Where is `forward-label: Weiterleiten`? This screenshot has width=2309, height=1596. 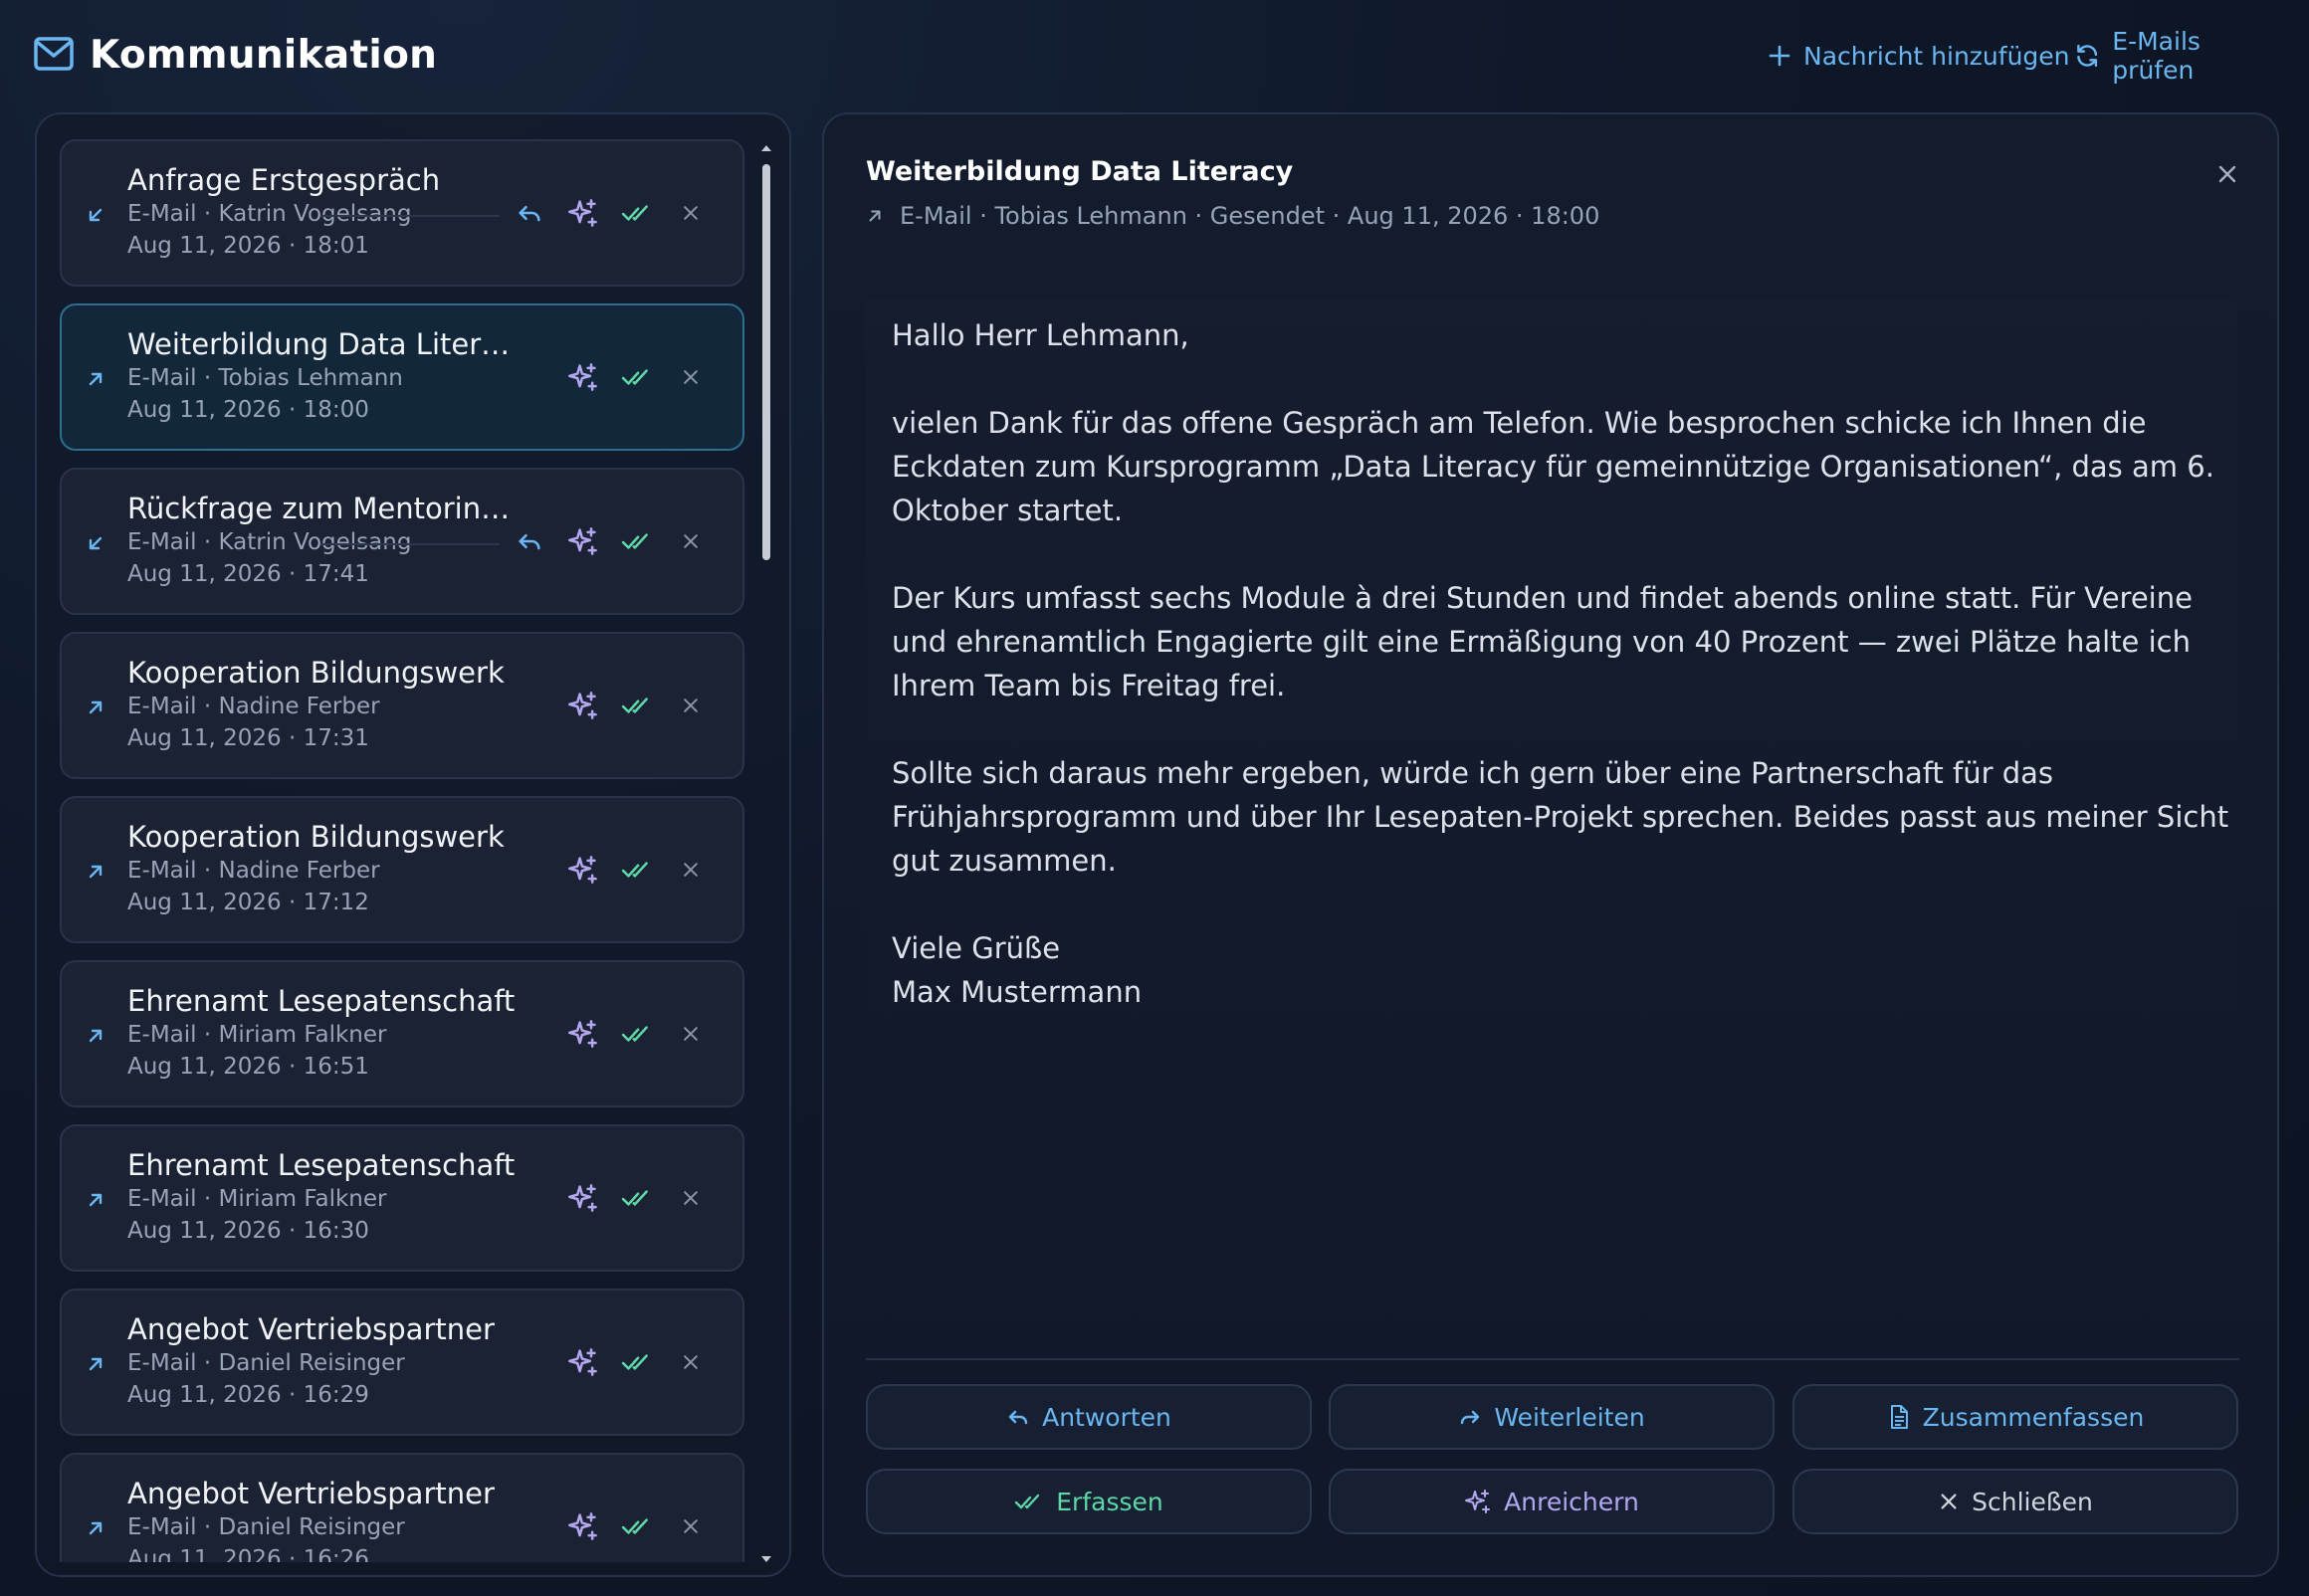 forward-label: Weiterleiten is located at coordinates (1570, 1417).